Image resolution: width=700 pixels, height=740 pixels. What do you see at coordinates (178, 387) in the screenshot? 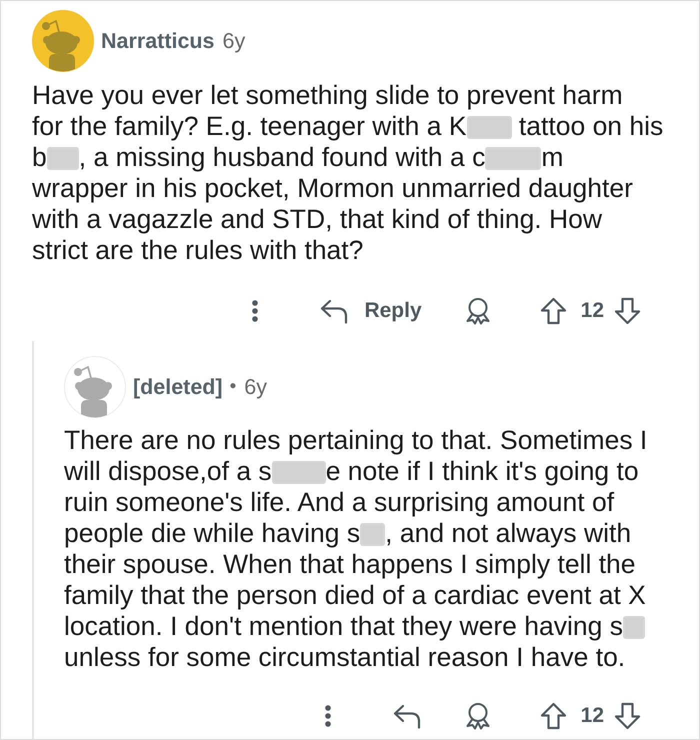
I see `author-name: [deleted]` at bounding box center [178, 387].